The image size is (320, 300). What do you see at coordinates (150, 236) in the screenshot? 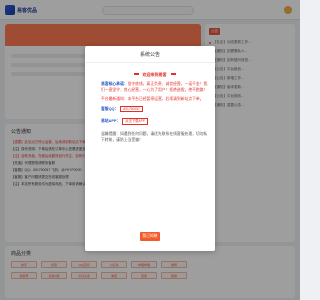
I see `acknowledge-button: 我已知晓` at bounding box center [150, 236].